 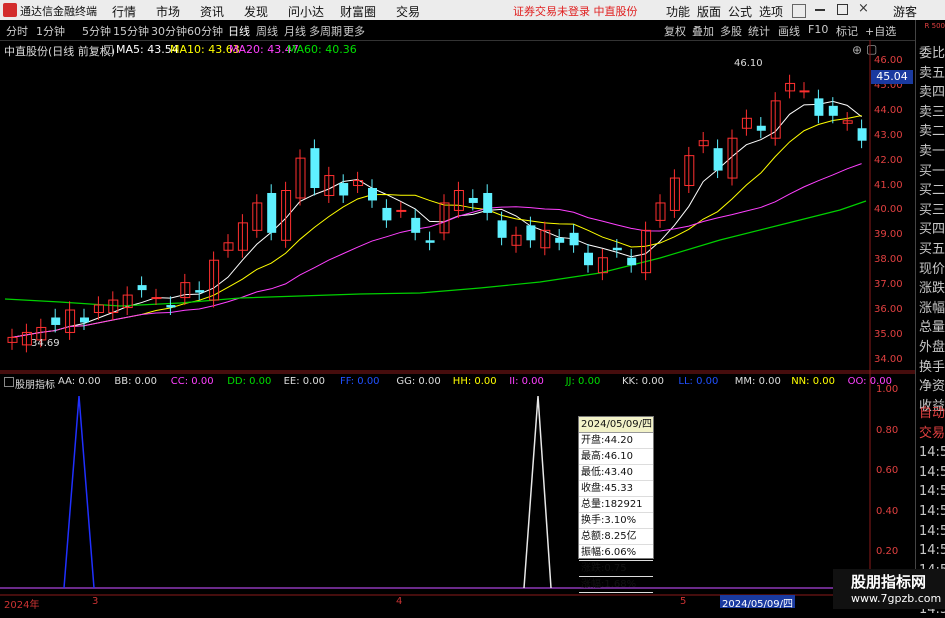 What do you see at coordinates (932, 93) in the screenshot?
I see `panel-item-2: 卖四` at bounding box center [932, 93].